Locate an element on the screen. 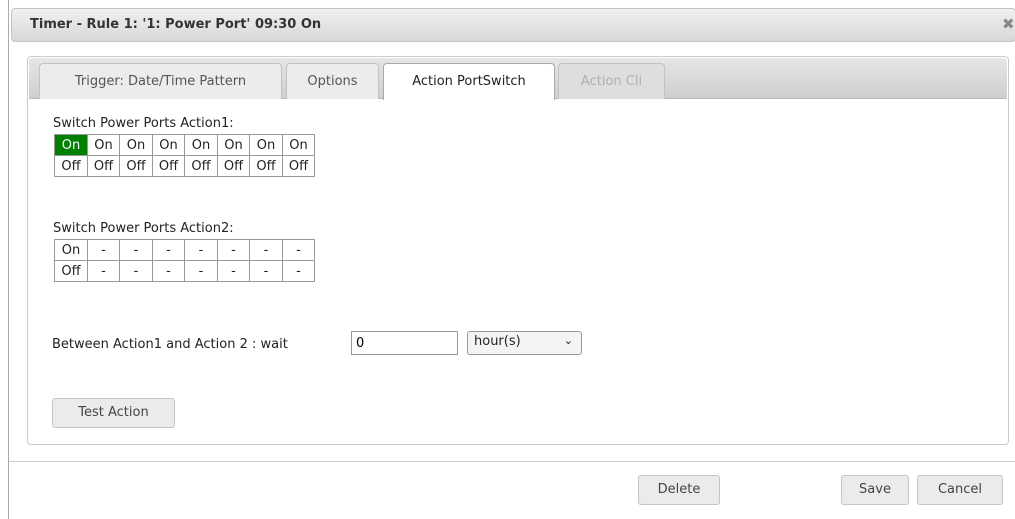 The image size is (1015, 519). action2-off-port-5: - is located at coordinates (201, 271).